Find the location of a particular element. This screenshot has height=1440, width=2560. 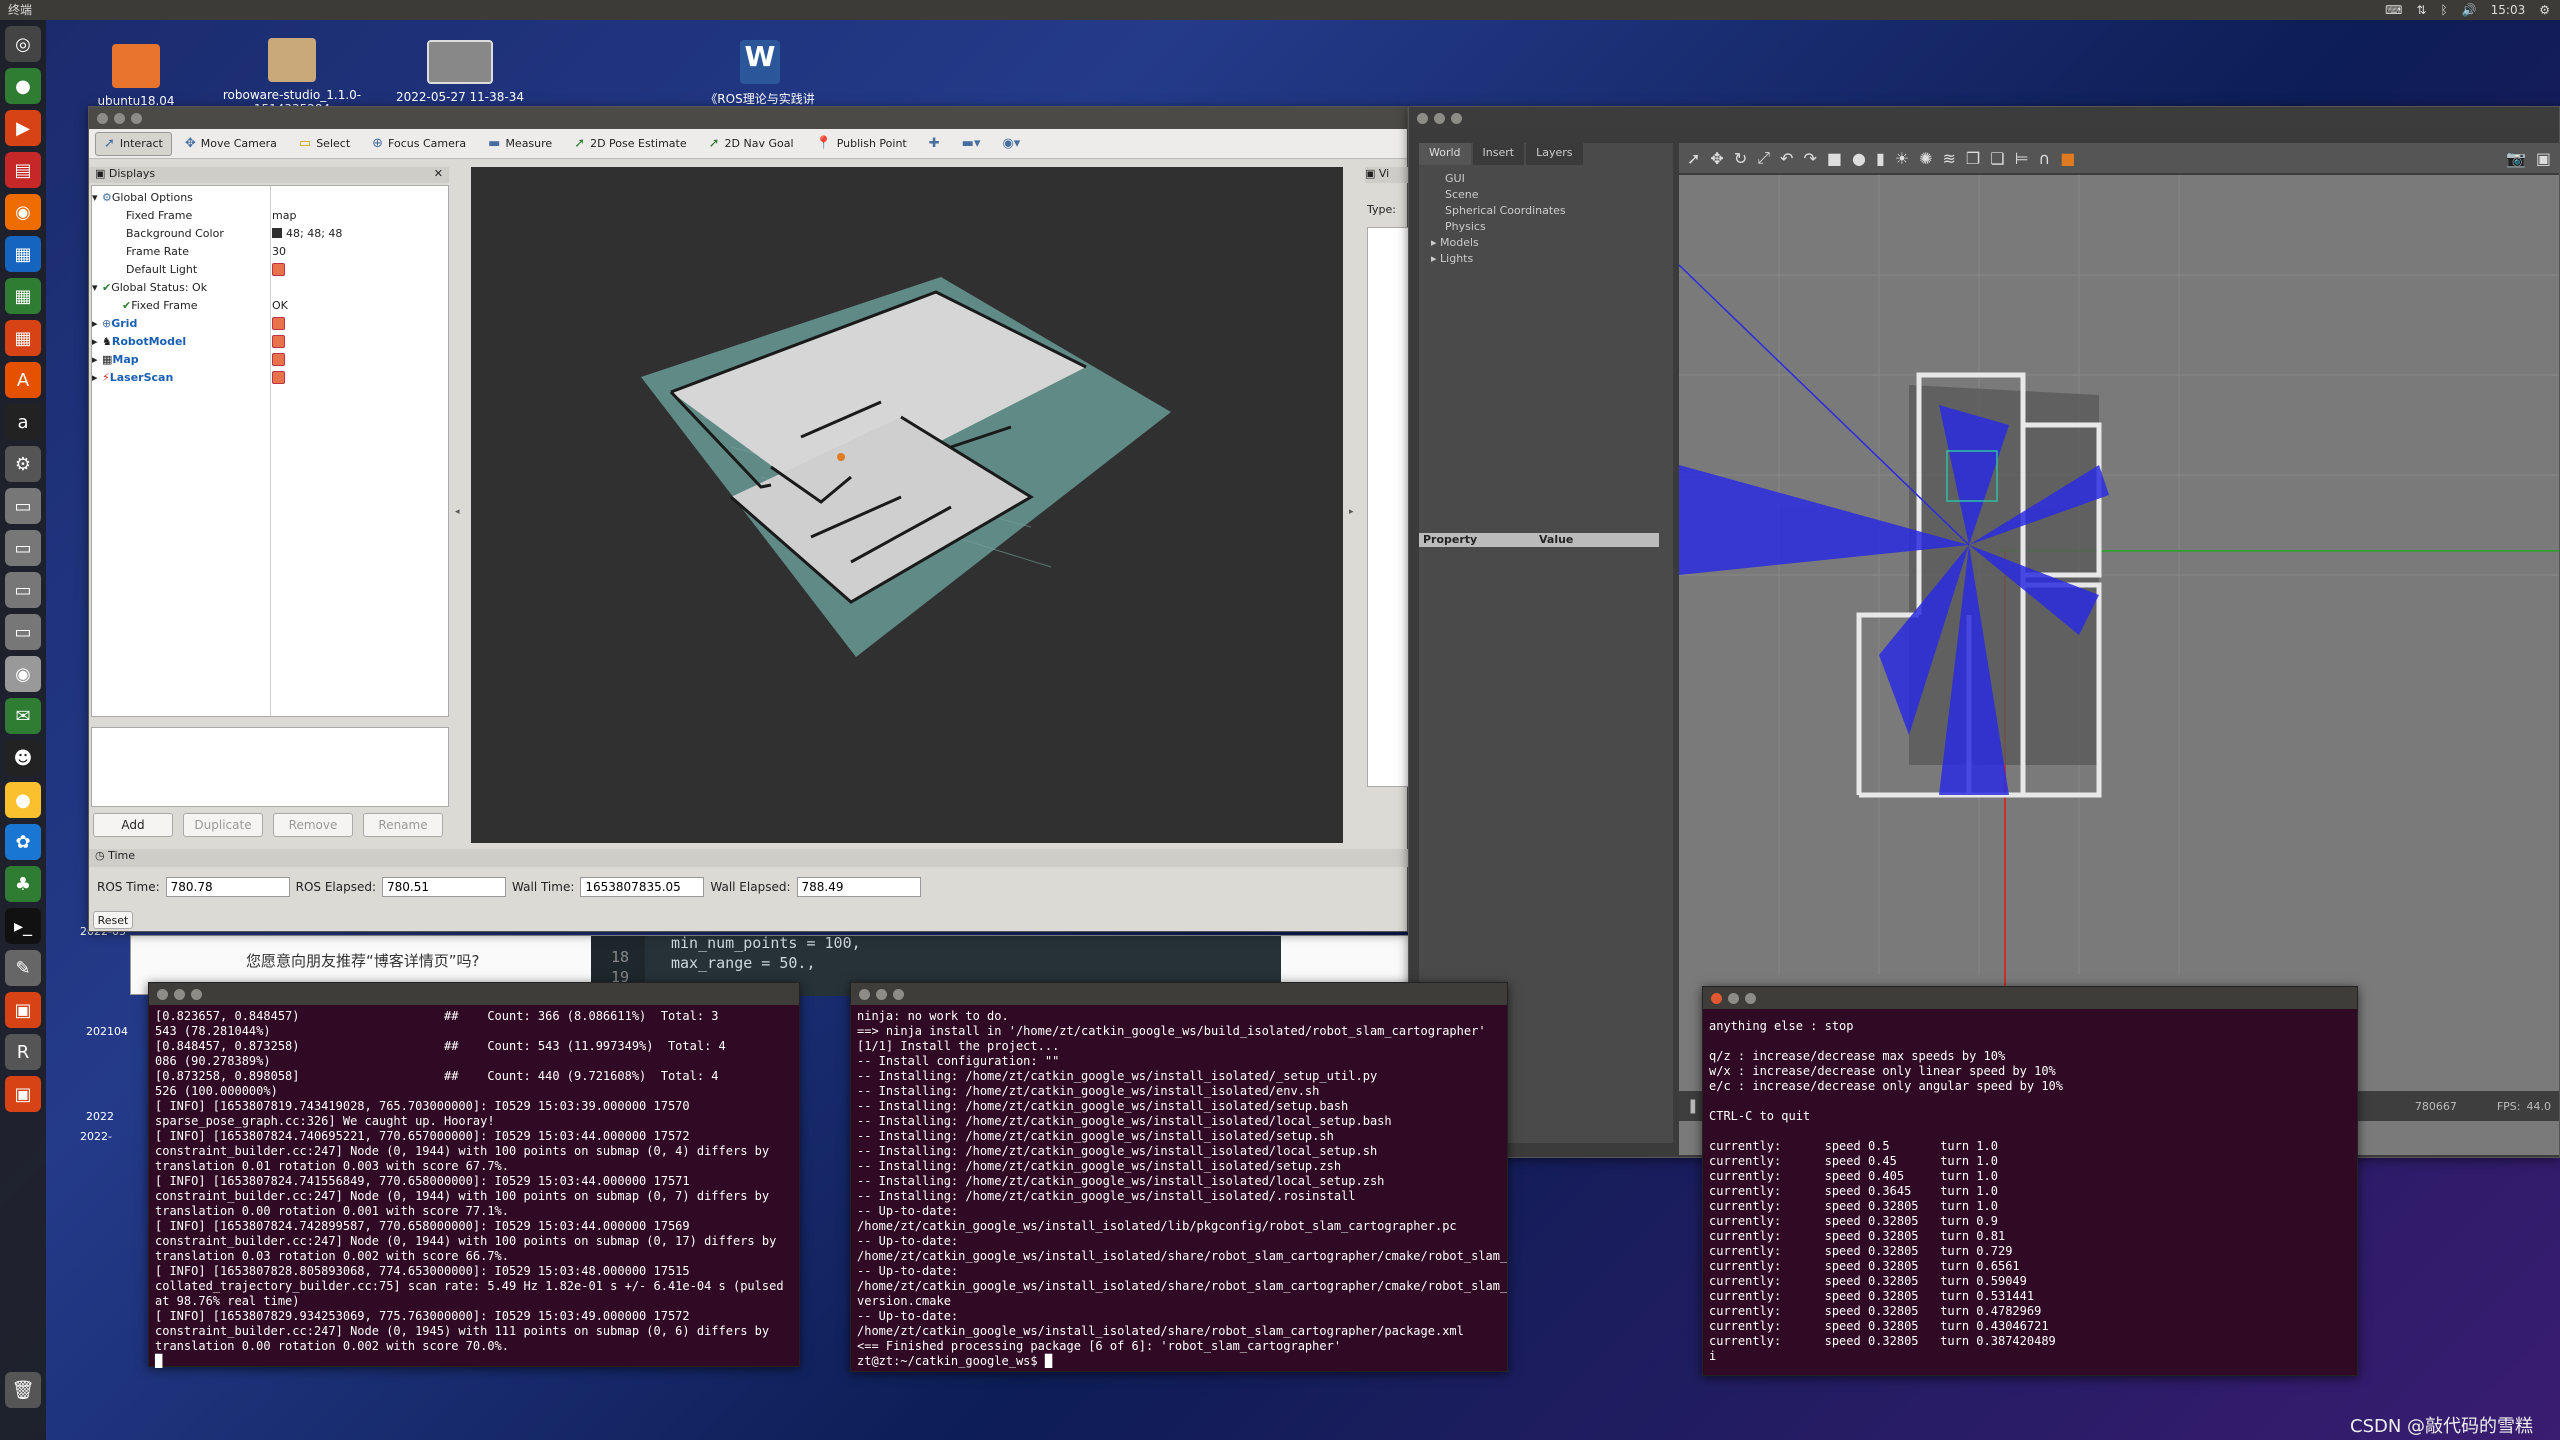

impress-icon: ▦ is located at coordinates (23, 338).